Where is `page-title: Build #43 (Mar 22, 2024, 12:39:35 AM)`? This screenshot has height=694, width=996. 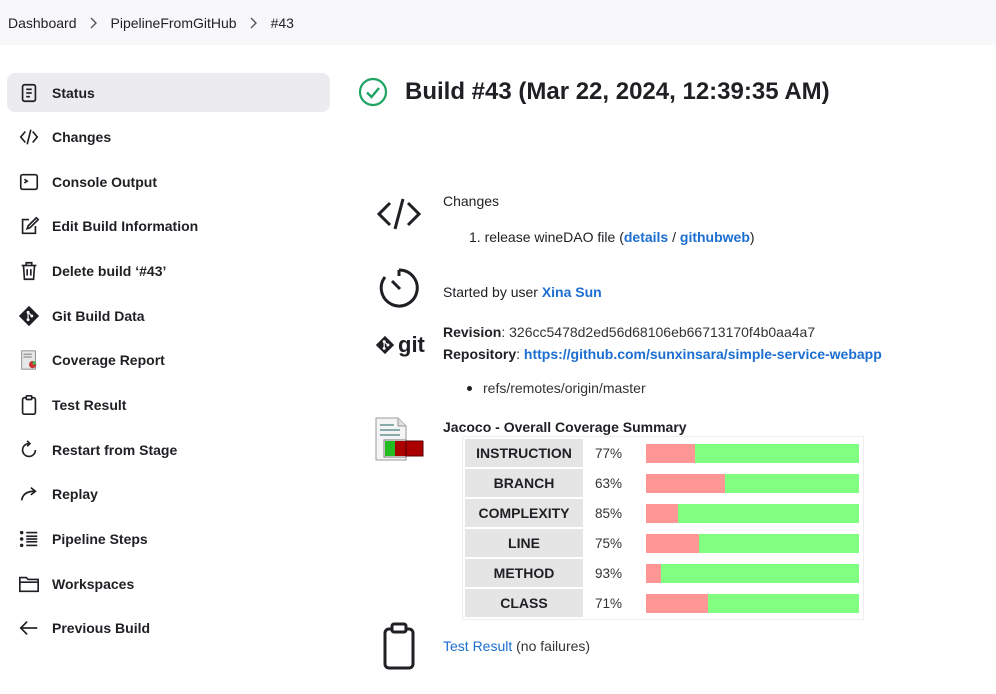
page-title: Build #43 (Mar 22, 2024, 12:39:35 AM) is located at coordinates (617, 91).